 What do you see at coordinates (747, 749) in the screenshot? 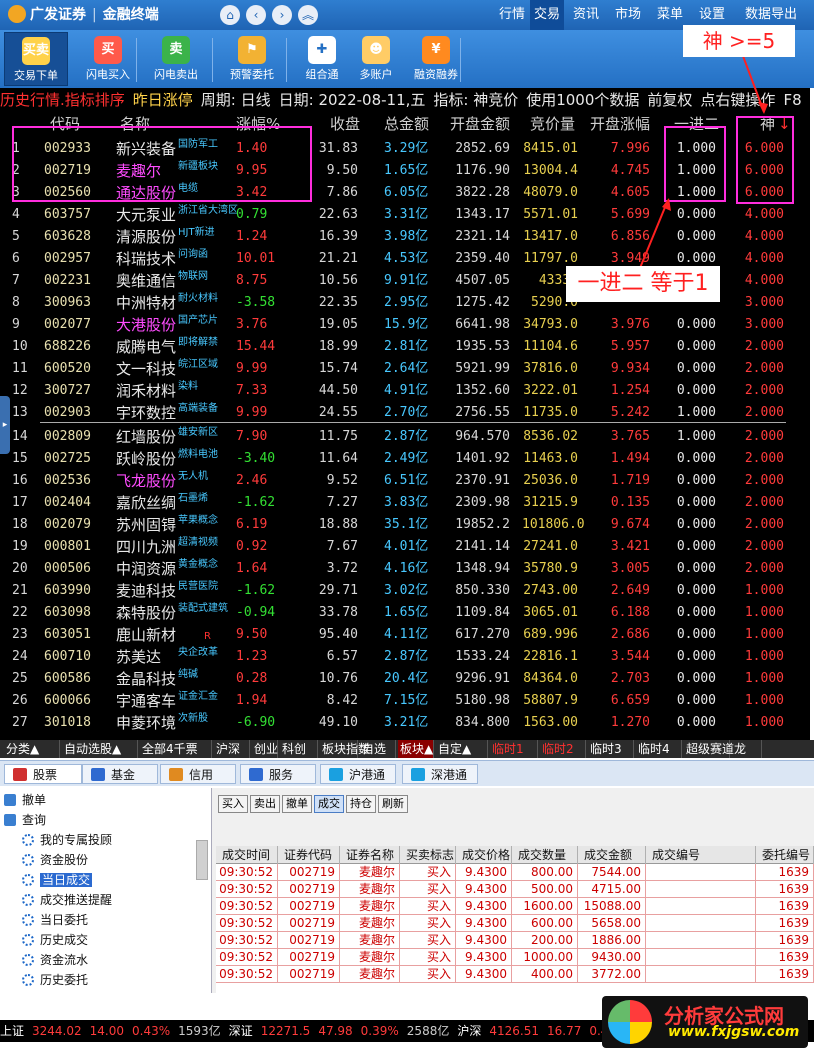
I see `category-tab-15: 龙` at bounding box center [747, 749].